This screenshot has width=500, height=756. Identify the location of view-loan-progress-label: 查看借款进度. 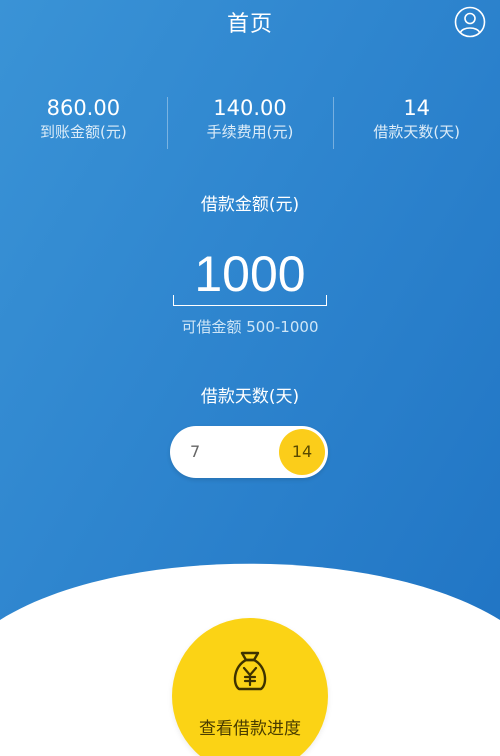
(250, 729).